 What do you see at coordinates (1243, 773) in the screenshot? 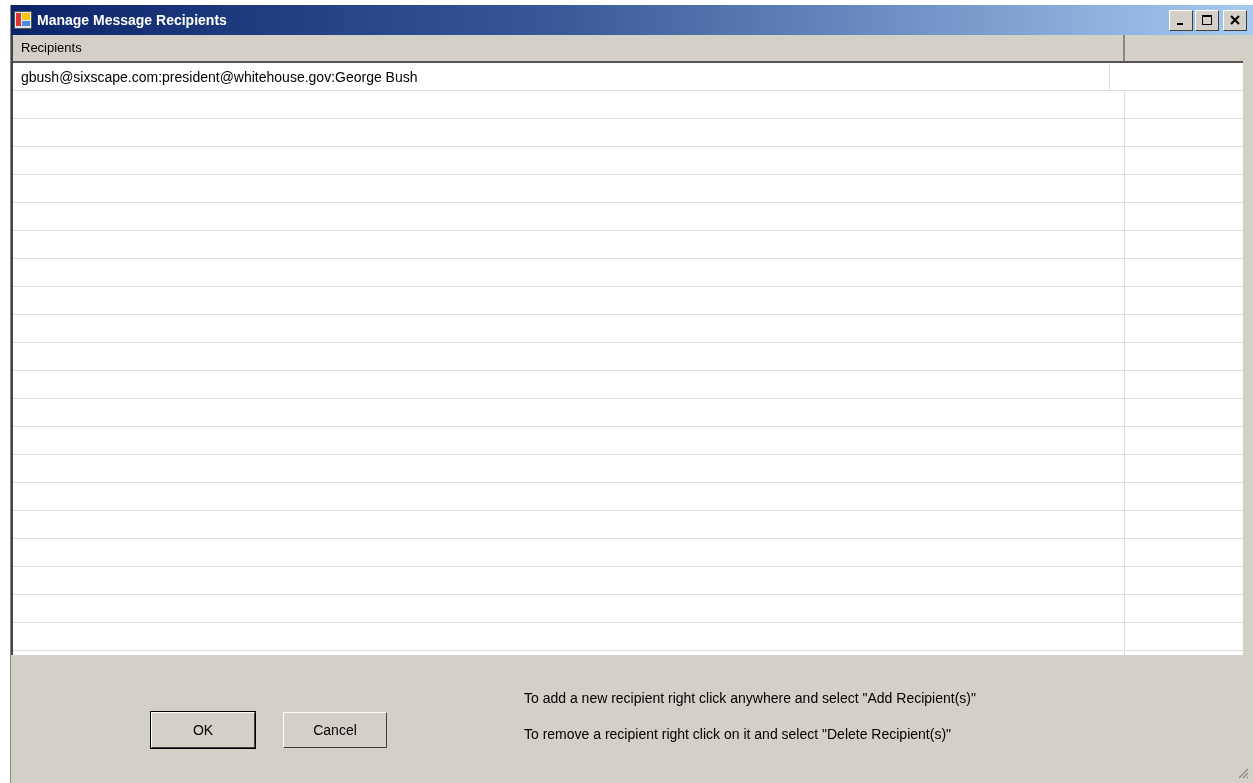
I see `resize-grip-icon` at bounding box center [1243, 773].